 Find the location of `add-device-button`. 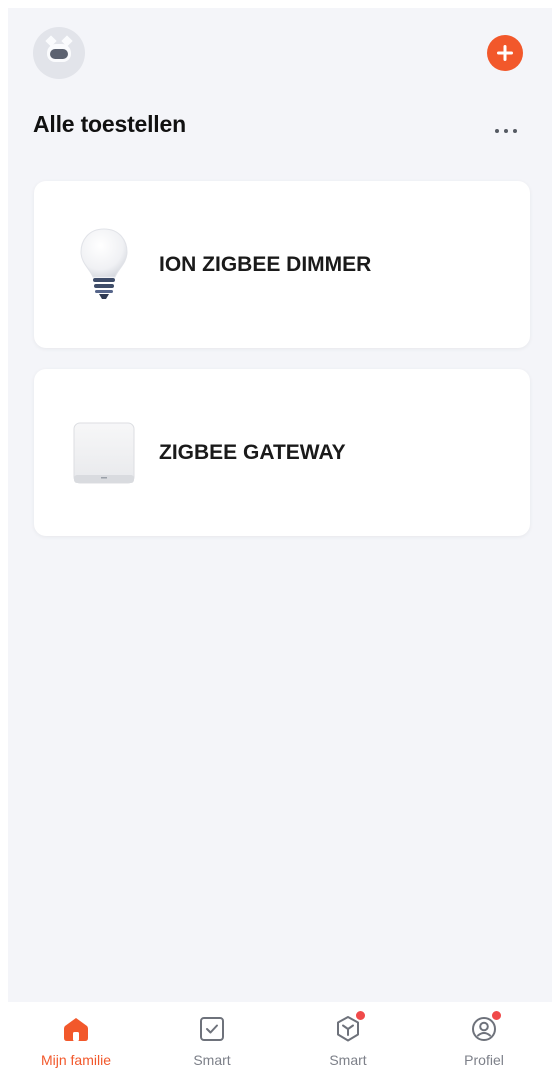

add-device-button is located at coordinates (505, 53).